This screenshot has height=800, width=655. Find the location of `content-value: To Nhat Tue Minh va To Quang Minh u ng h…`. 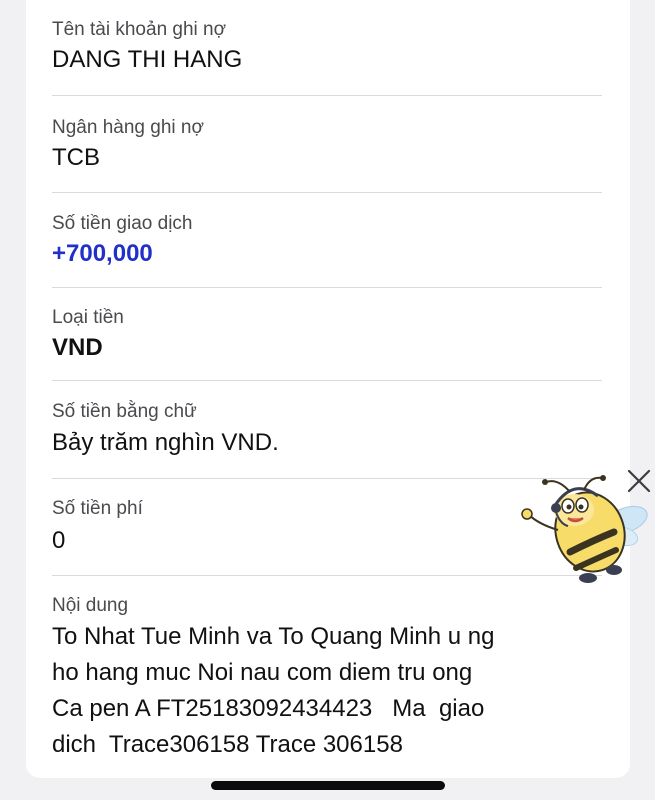

content-value: To Nhat Tue Minh va To Quang Minh u ng h… is located at coordinates (273, 690).